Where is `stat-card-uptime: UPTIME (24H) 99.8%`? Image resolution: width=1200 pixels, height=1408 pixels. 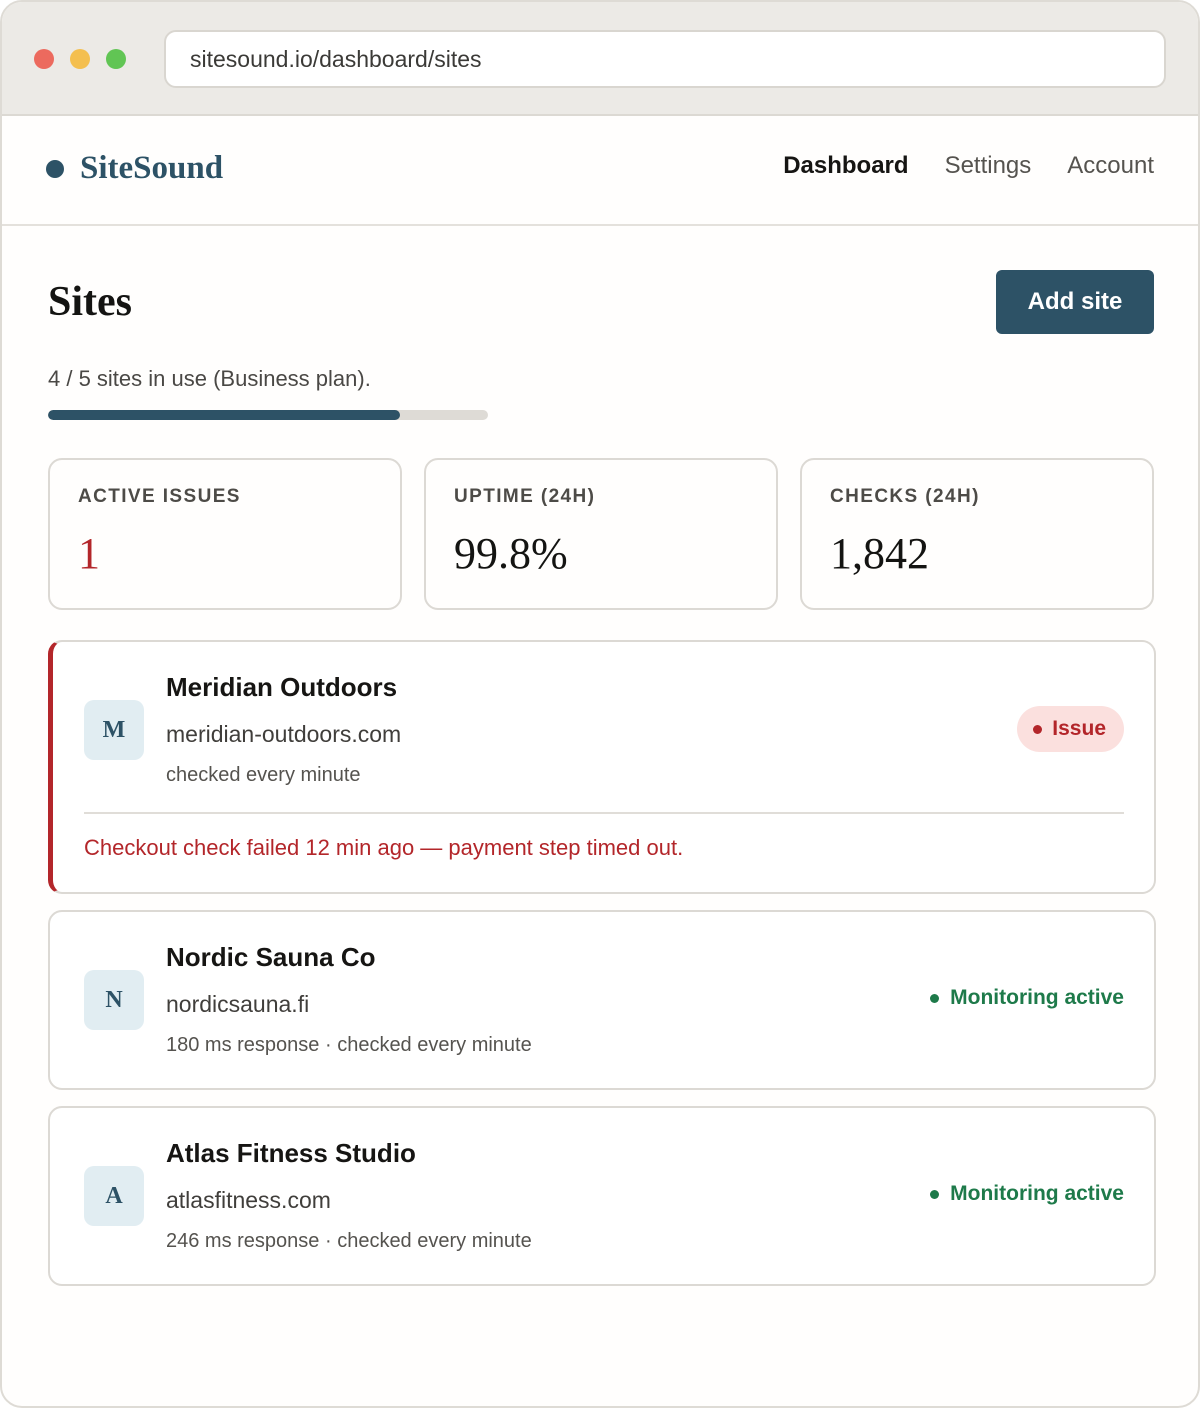 stat-card-uptime: UPTIME (24H) 99.8% is located at coordinates (601, 534).